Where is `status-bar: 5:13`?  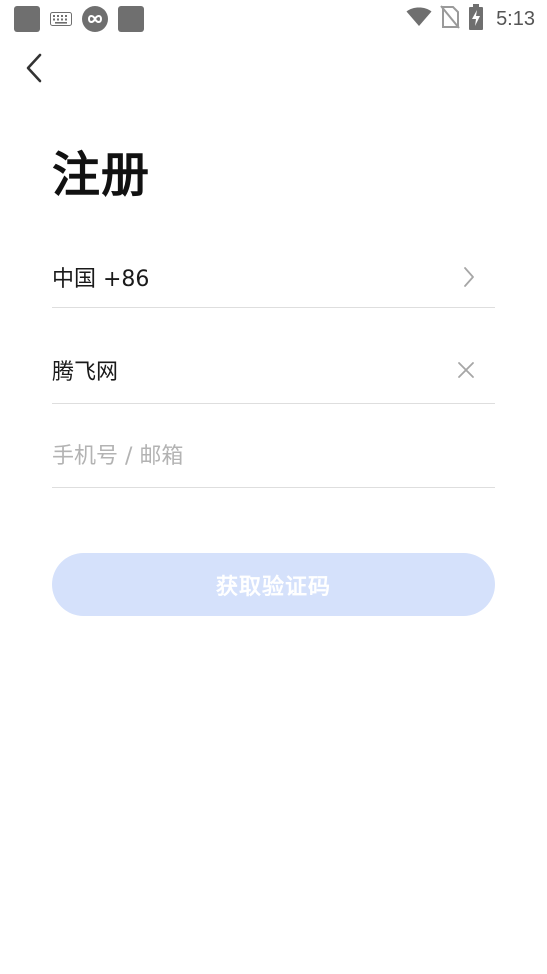
status-bar: 5:13 is located at coordinates (273, 19).